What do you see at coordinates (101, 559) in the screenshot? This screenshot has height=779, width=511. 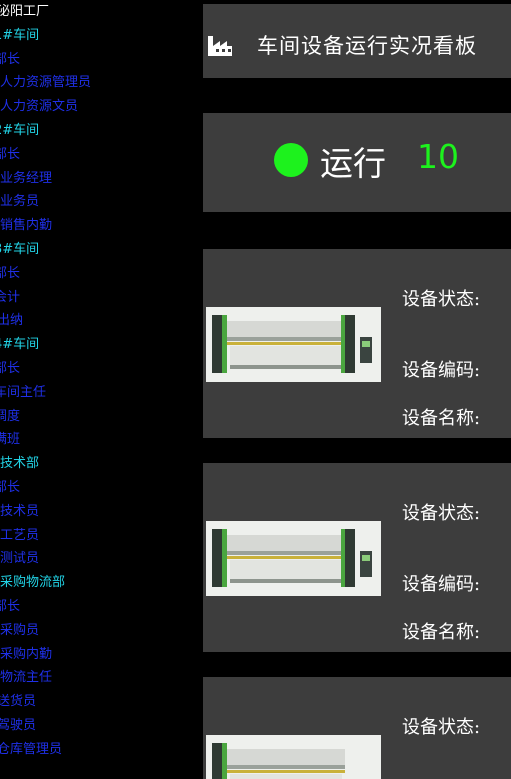 I see `tree-node-role: 测试员` at bounding box center [101, 559].